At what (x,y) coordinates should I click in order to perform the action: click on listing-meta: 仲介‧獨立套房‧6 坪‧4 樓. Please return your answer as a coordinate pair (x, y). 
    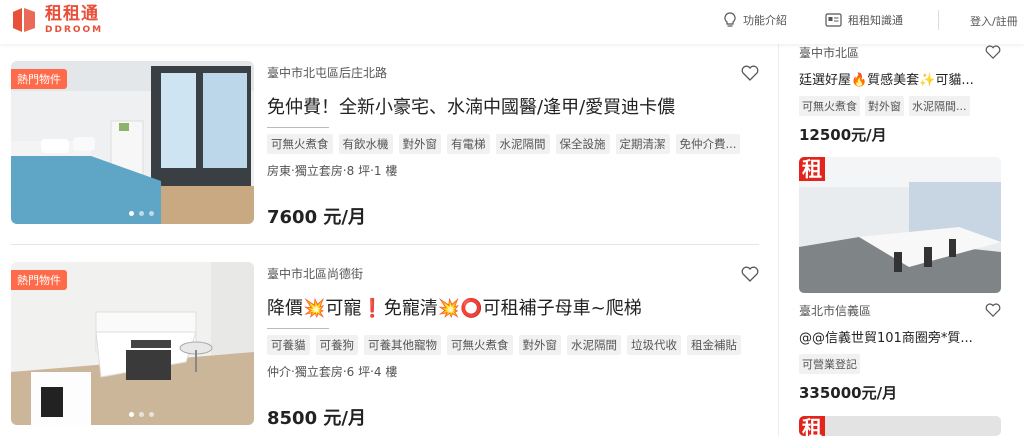
    Looking at the image, I should click on (332, 372).